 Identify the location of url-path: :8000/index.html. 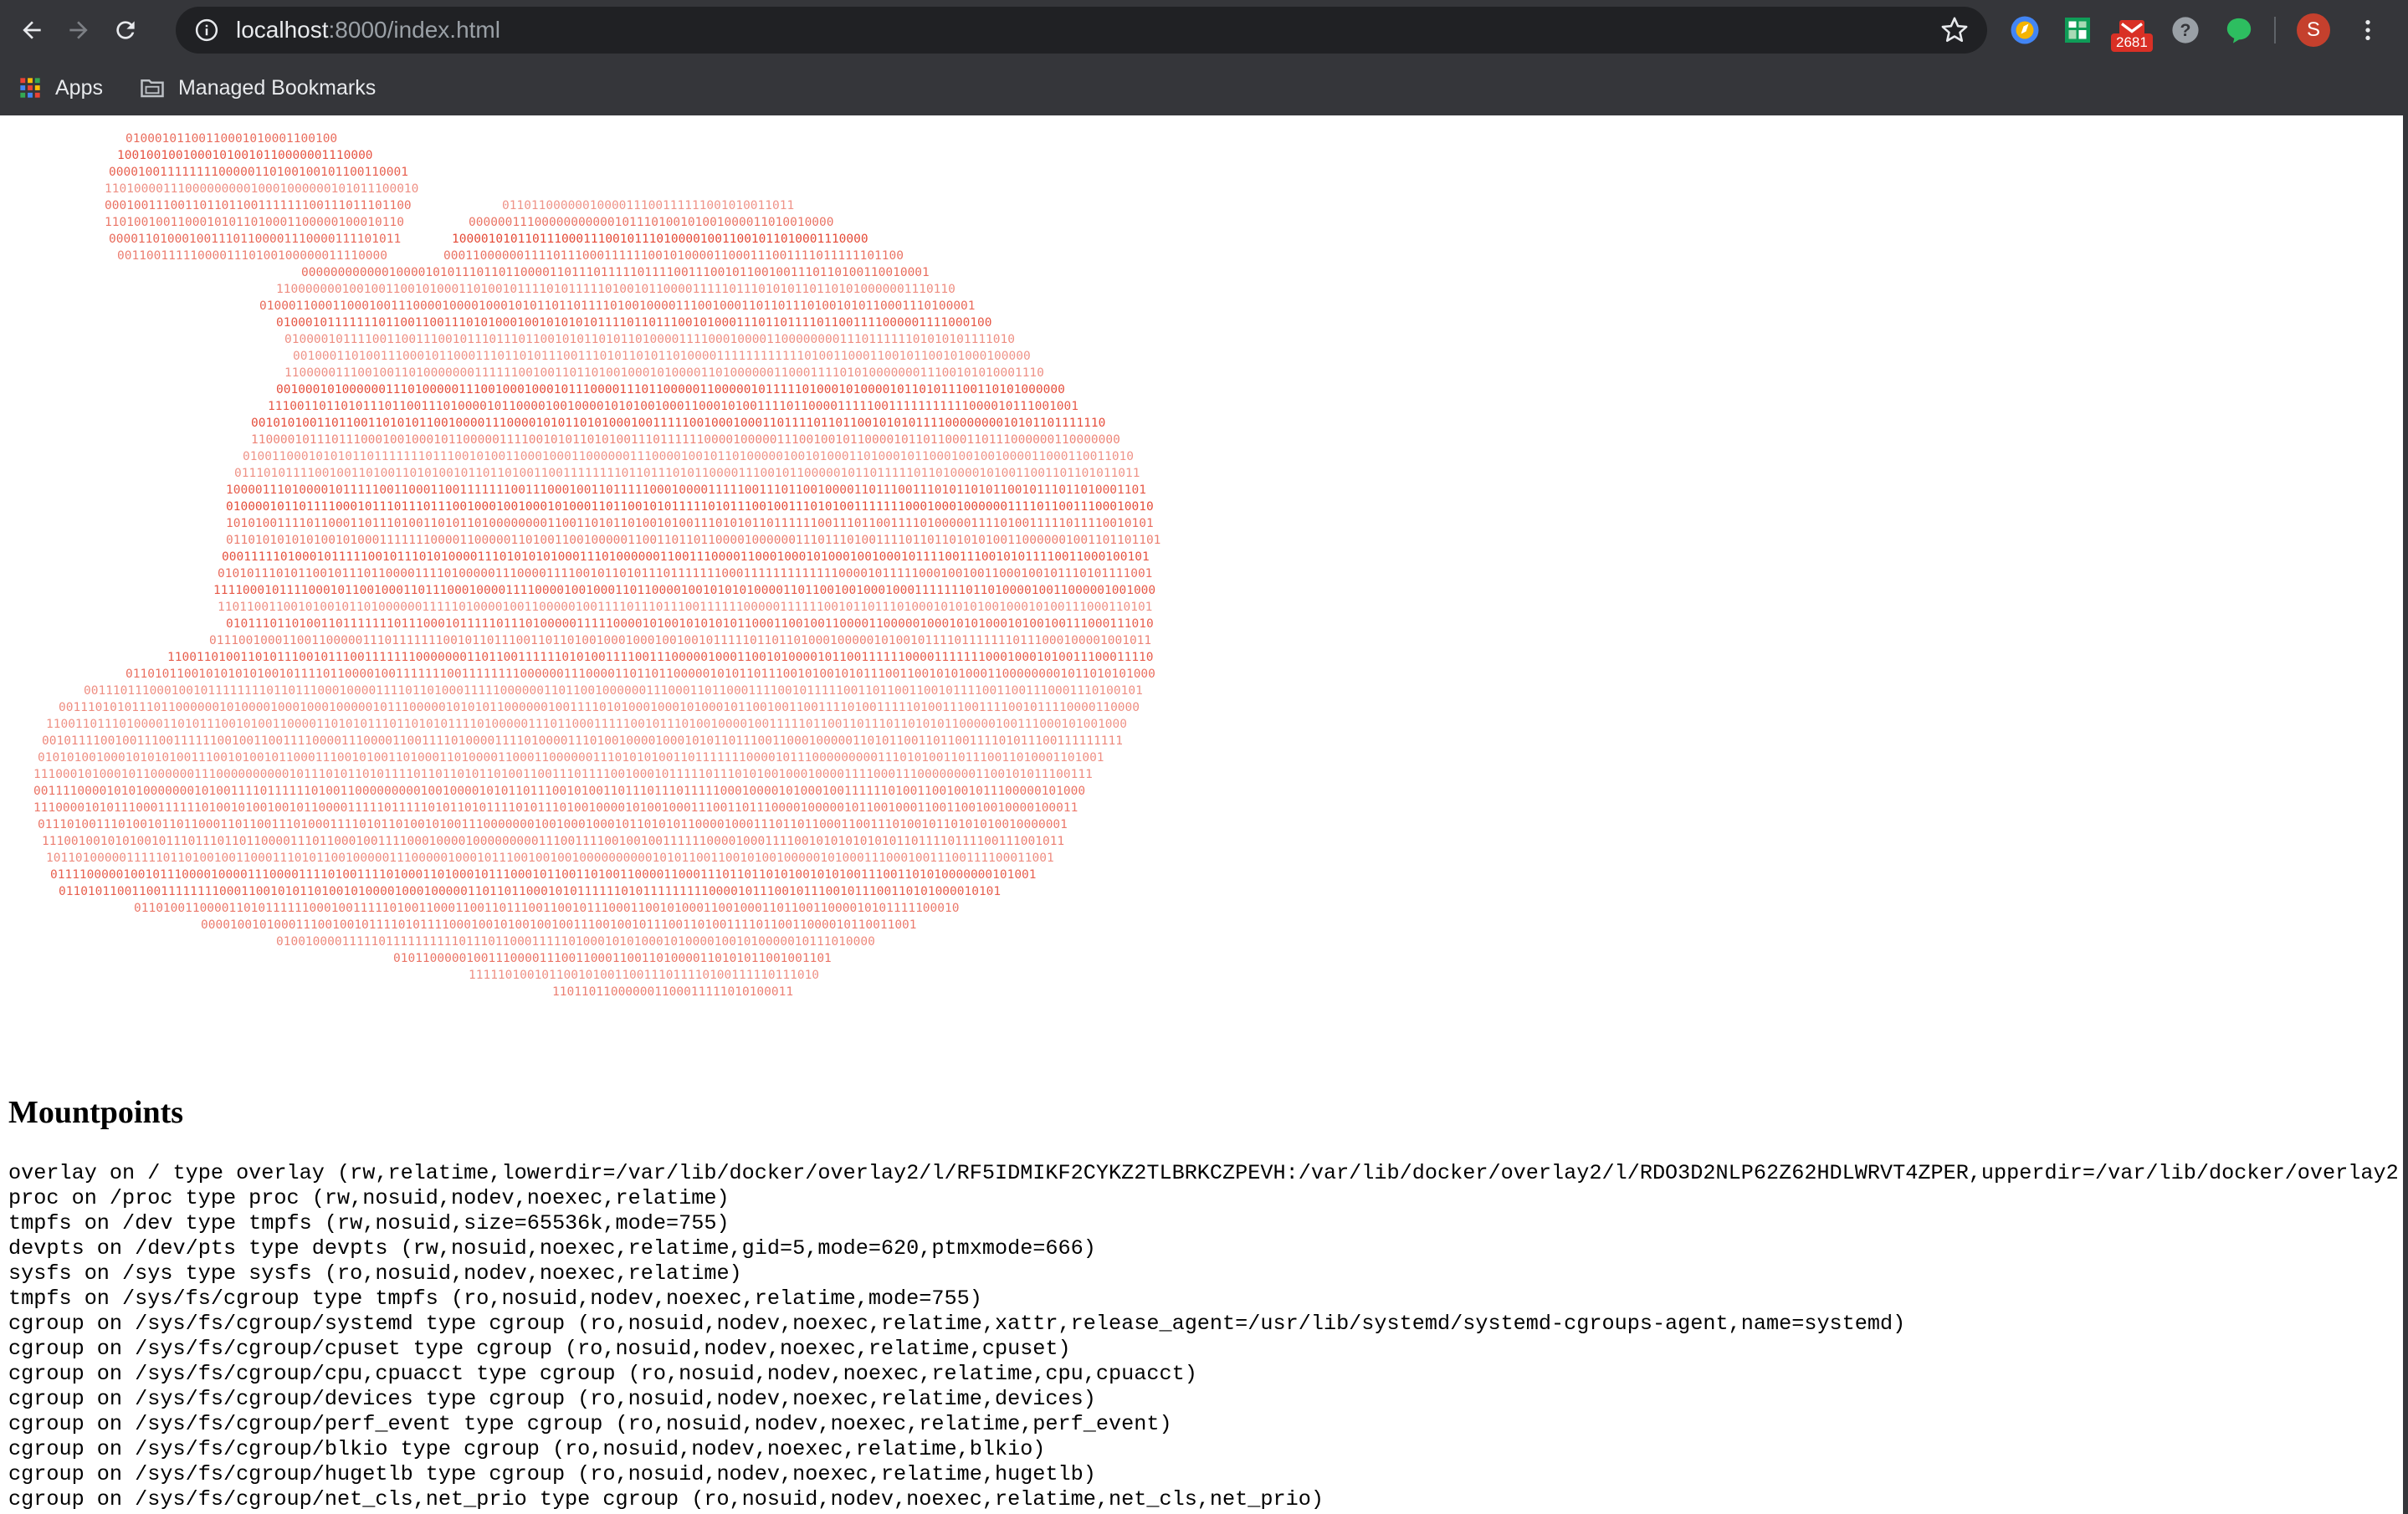
(414, 30).